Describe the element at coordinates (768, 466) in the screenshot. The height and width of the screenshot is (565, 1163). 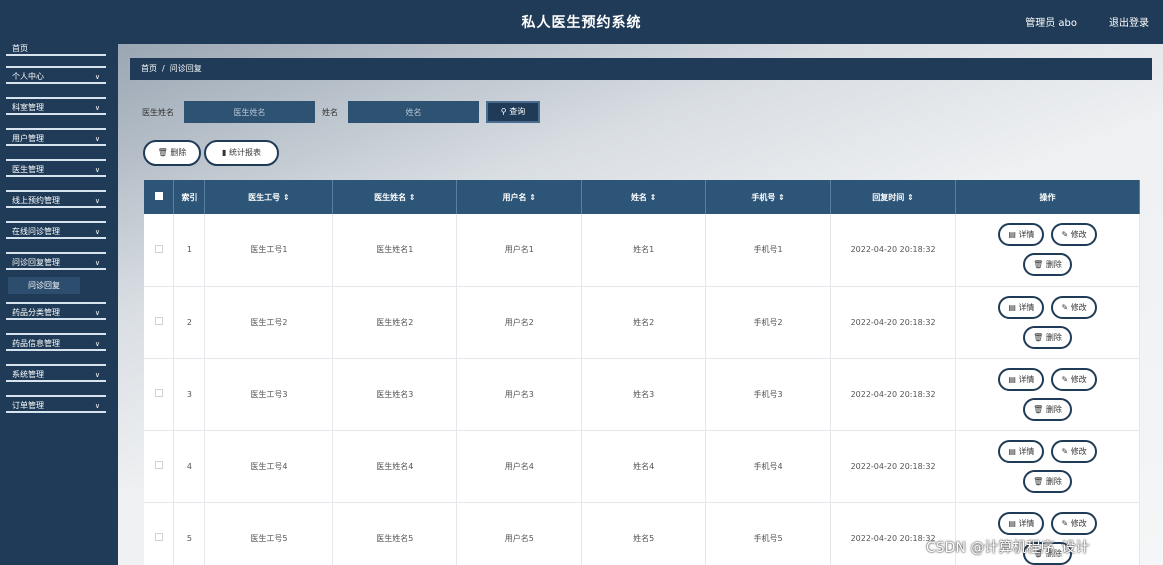
I see `cell-phone: 手机号4` at that location.